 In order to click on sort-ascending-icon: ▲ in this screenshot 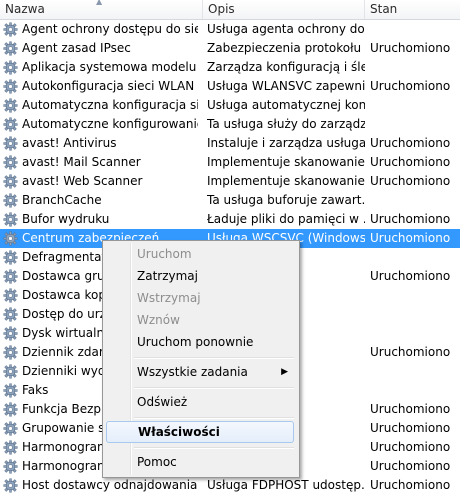, I will do `click(99, 3)`.